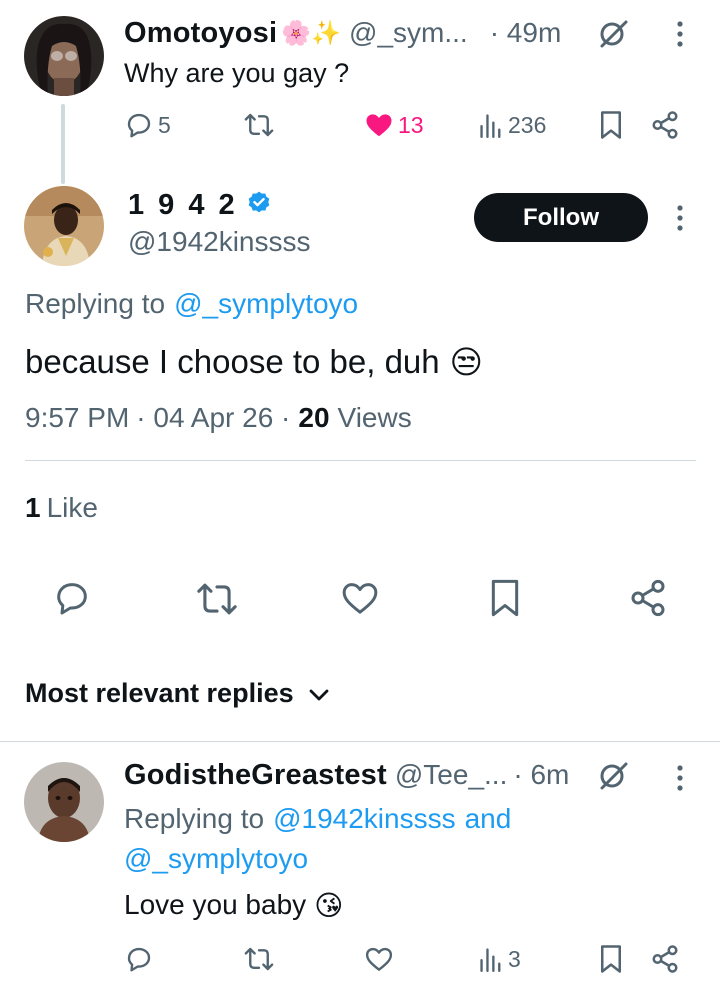 Image resolution: width=720 pixels, height=994 pixels. I want to click on main-share-button, so click(648, 600).